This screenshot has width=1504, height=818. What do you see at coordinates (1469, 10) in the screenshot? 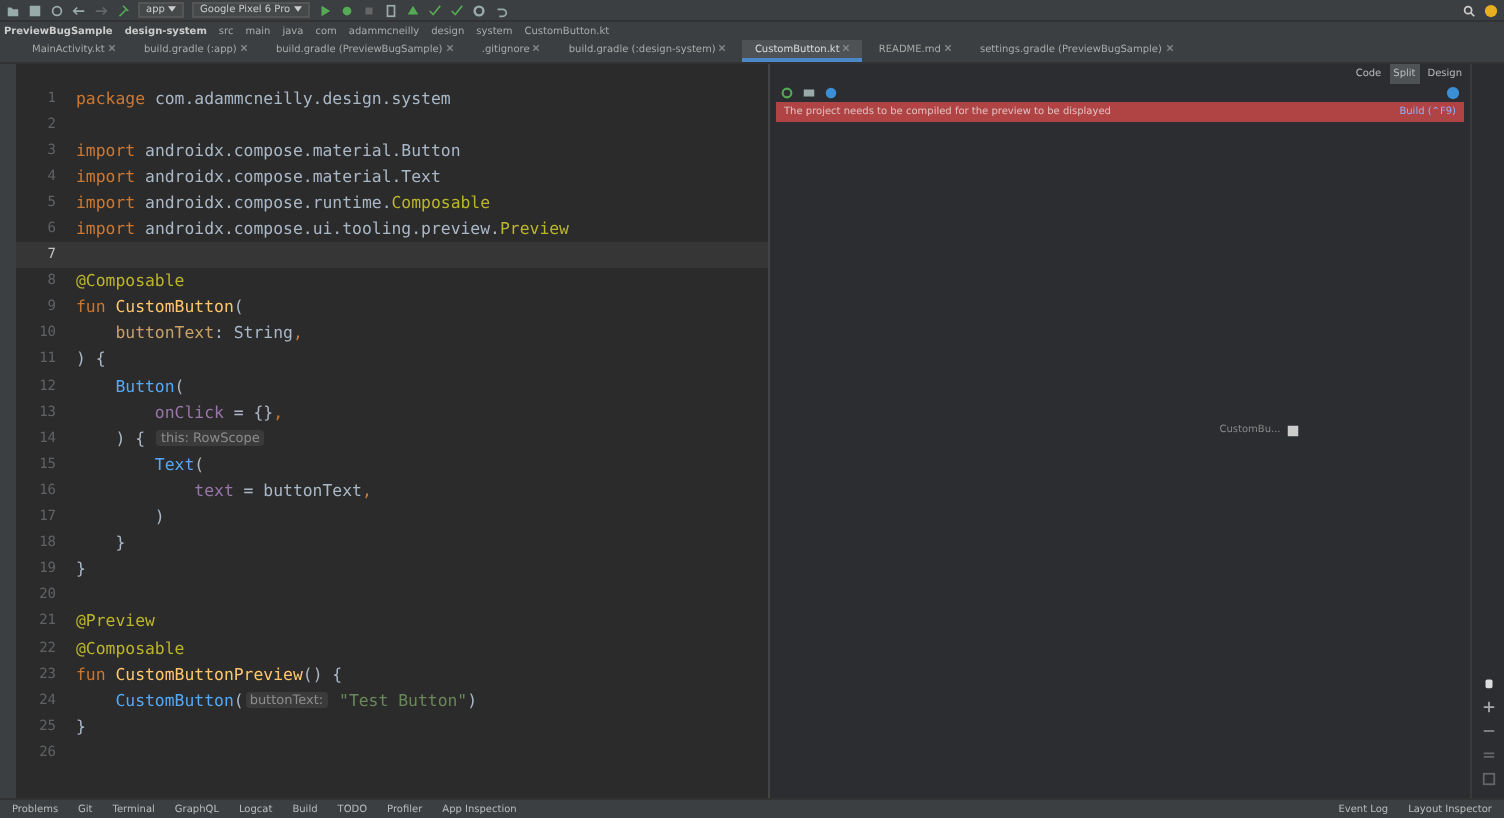
I see `search-icon` at bounding box center [1469, 10].